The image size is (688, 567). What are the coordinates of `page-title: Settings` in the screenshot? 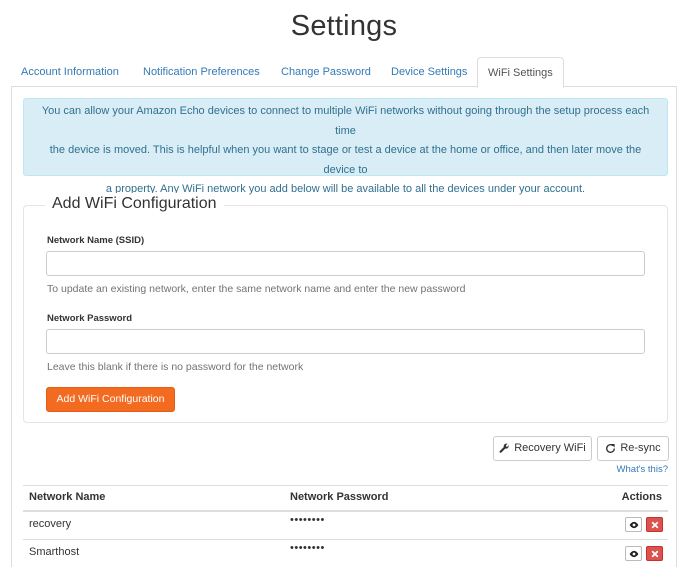 It's located at (344, 26).